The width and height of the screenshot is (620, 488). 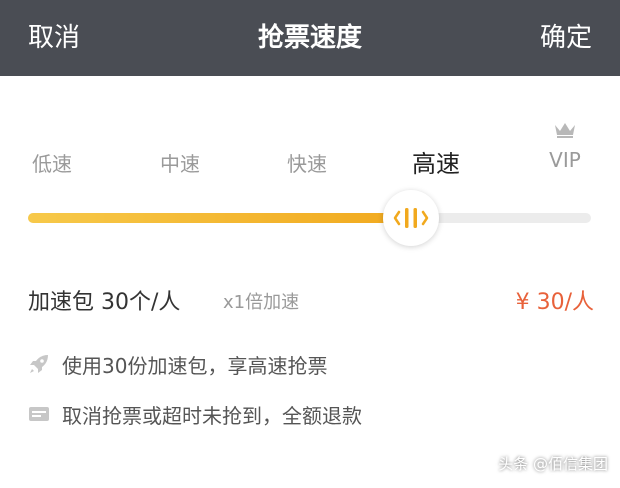 What do you see at coordinates (39, 364) in the screenshot?
I see `rocket-icon` at bounding box center [39, 364].